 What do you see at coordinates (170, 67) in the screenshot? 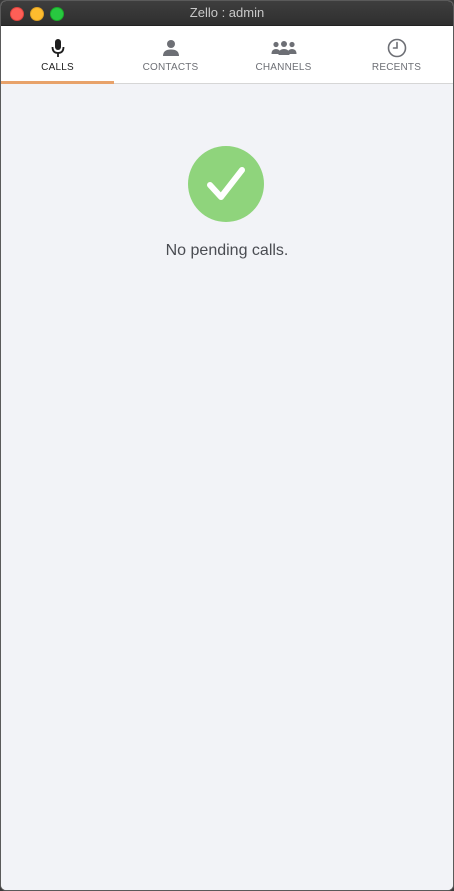
I see `tab-contacts-label: CONTACTS` at bounding box center [170, 67].